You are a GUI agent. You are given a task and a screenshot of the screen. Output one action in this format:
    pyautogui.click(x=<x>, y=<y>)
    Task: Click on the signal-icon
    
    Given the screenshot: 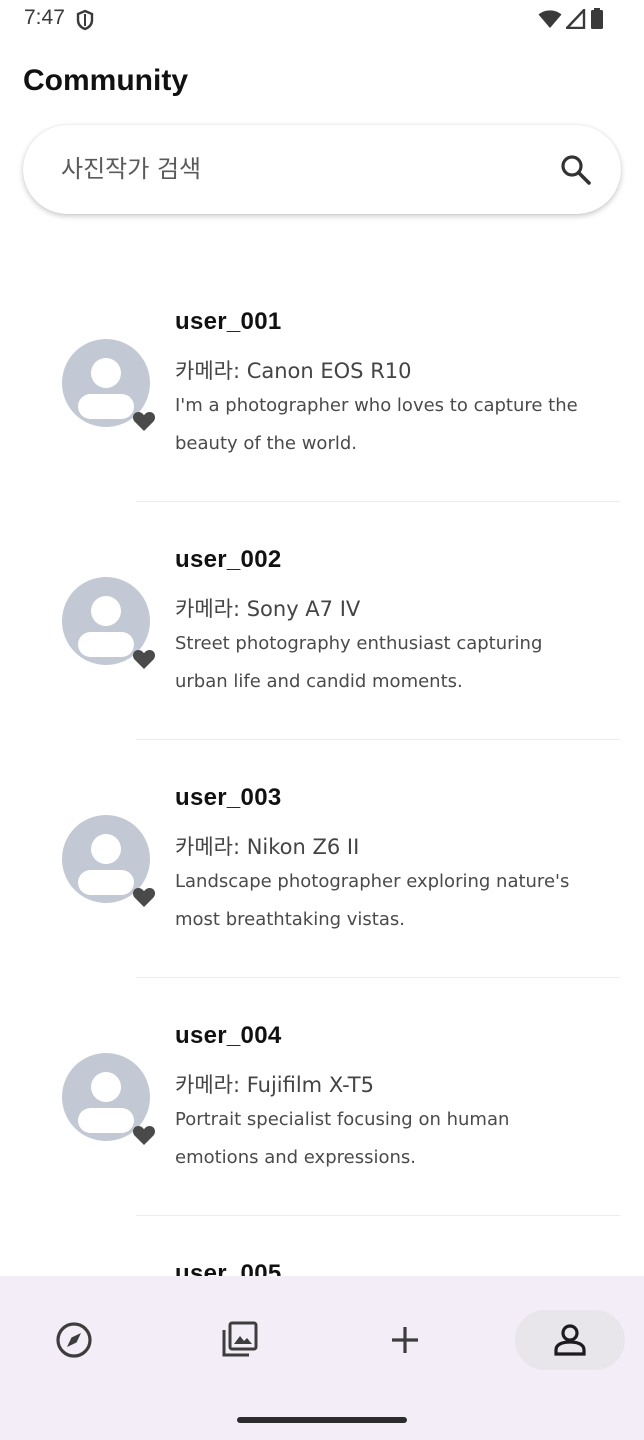 What is the action you would take?
    pyautogui.click(x=576, y=19)
    